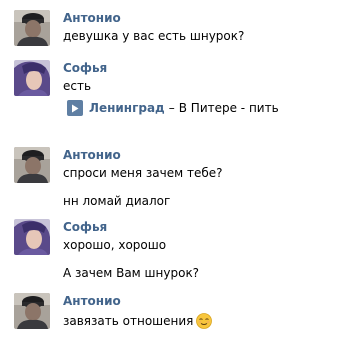 This screenshot has height=356, width=343. What do you see at coordinates (229, 108) in the screenshot?
I see `audio-title: В Питере - пить` at bounding box center [229, 108].